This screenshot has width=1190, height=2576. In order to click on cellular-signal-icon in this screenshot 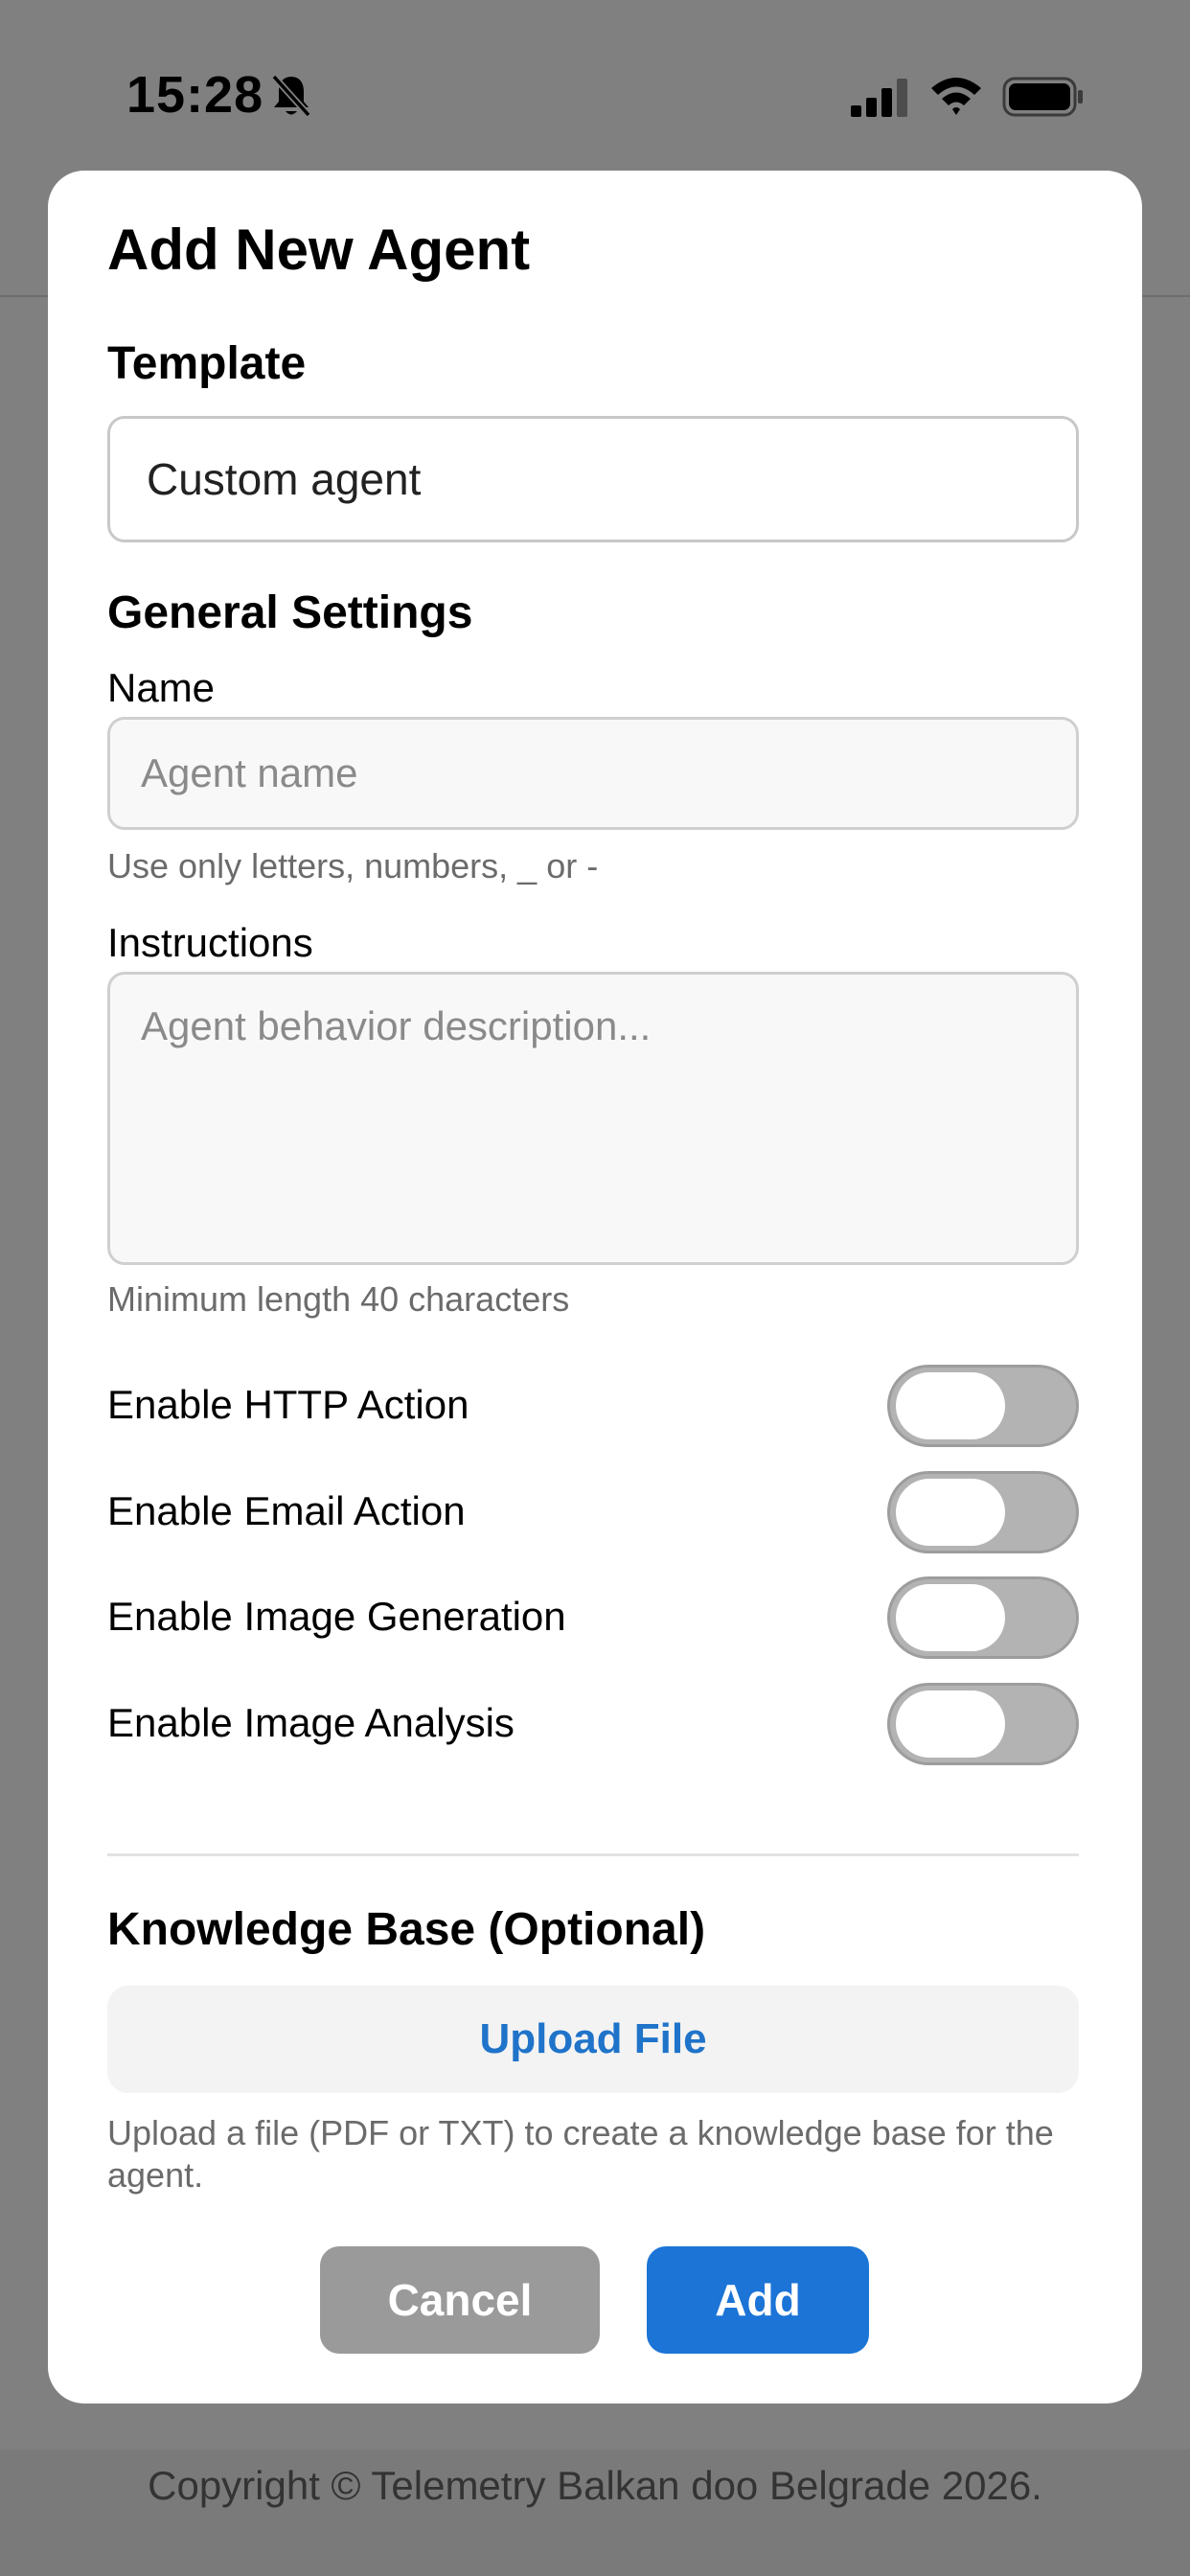, I will do `click(879, 98)`.